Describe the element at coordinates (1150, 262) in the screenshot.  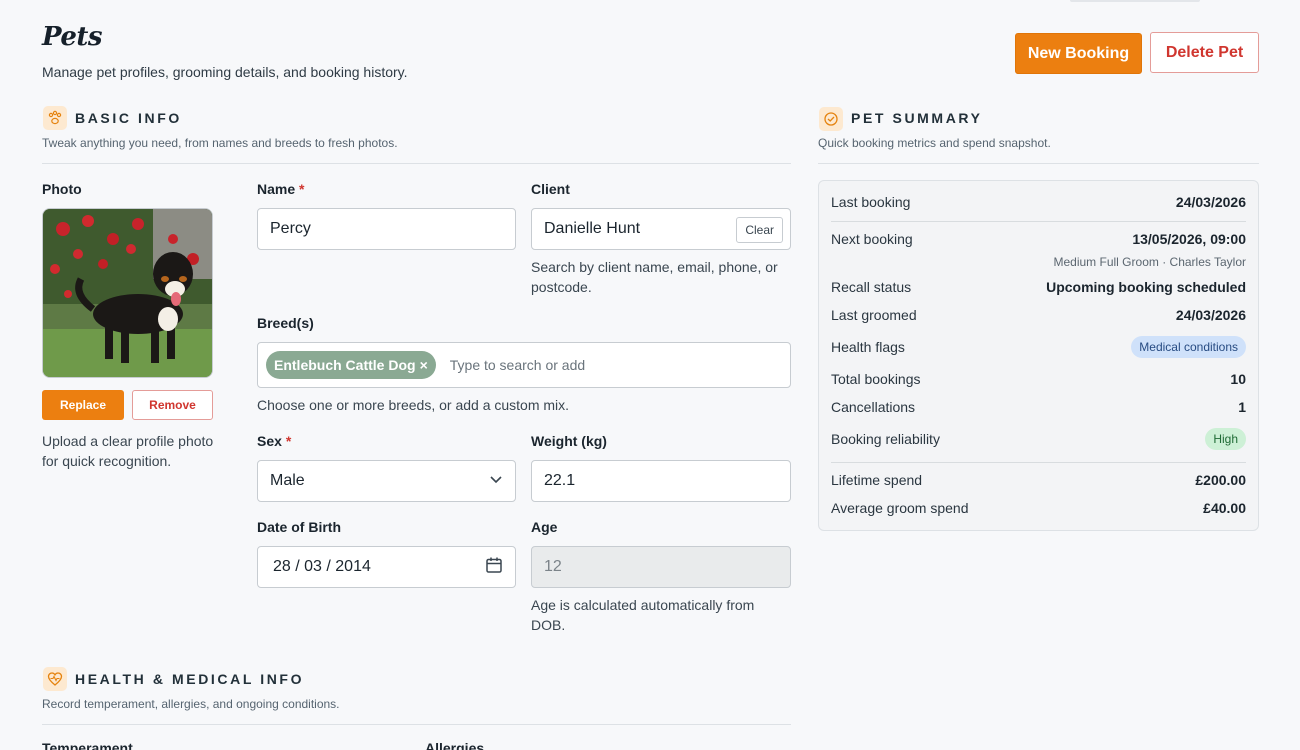
I see `next-booking-detail: Medium Full Groom · Charles Taylor` at that location.